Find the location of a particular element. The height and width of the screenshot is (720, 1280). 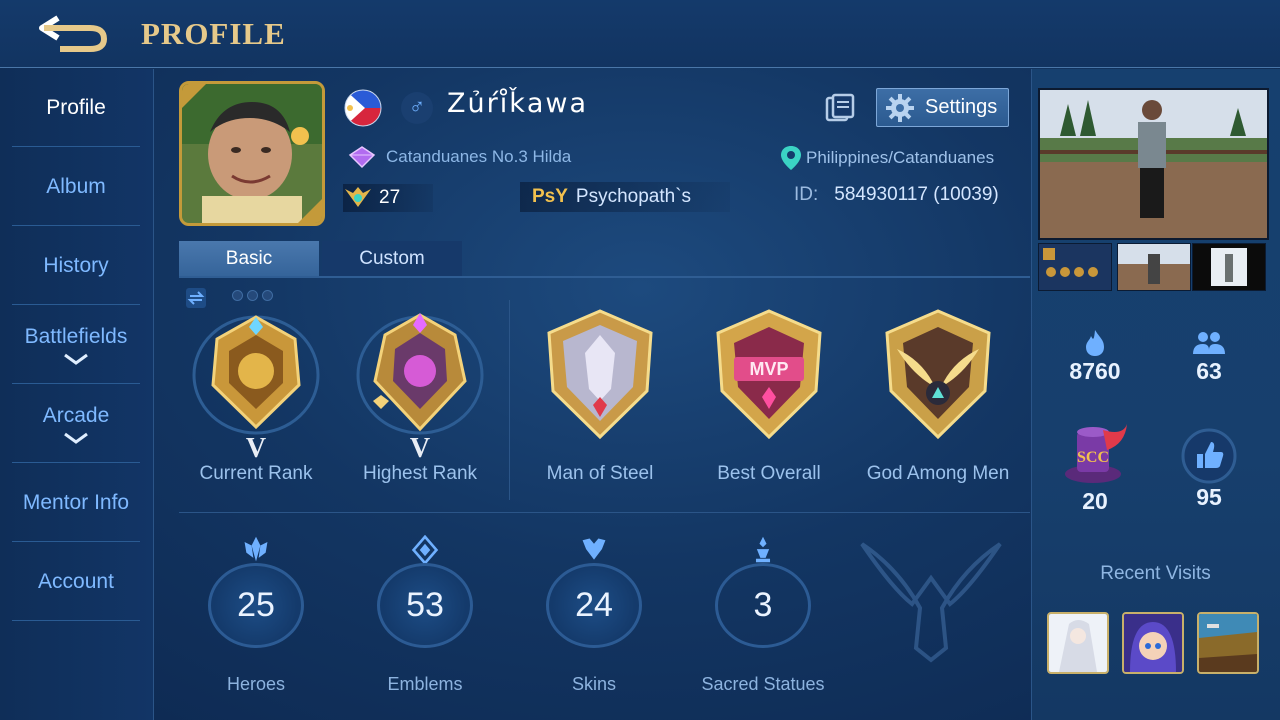

player-name: Zủŕi̊ǩawa is located at coordinates (518, 103).